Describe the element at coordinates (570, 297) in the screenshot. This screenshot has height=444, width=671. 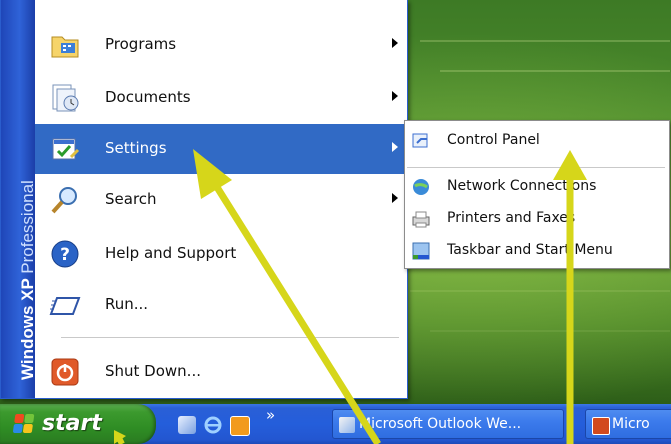
I see `arrow-to-control-panel` at that location.